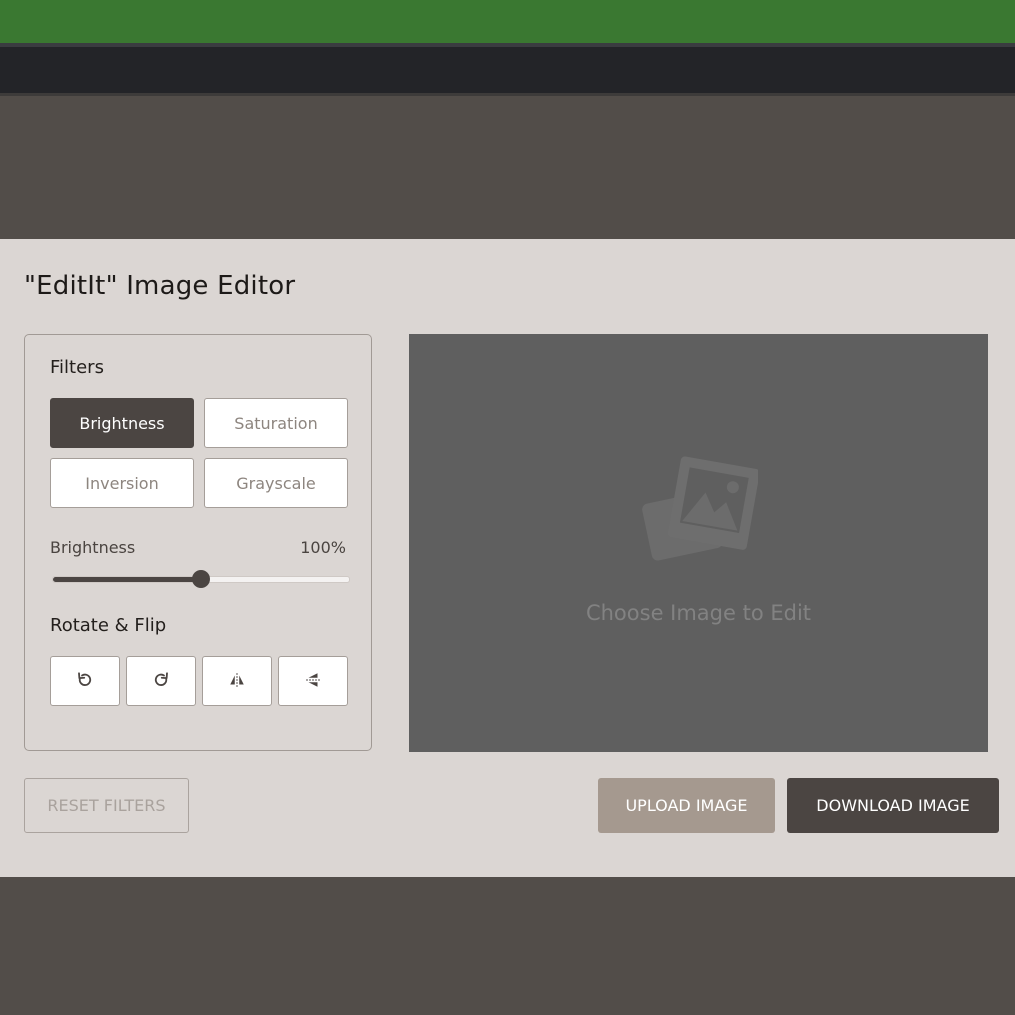 Image resolution: width=1015 pixels, height=1015 pixels. I want to click on rotate-left-button, so click(85, 681).